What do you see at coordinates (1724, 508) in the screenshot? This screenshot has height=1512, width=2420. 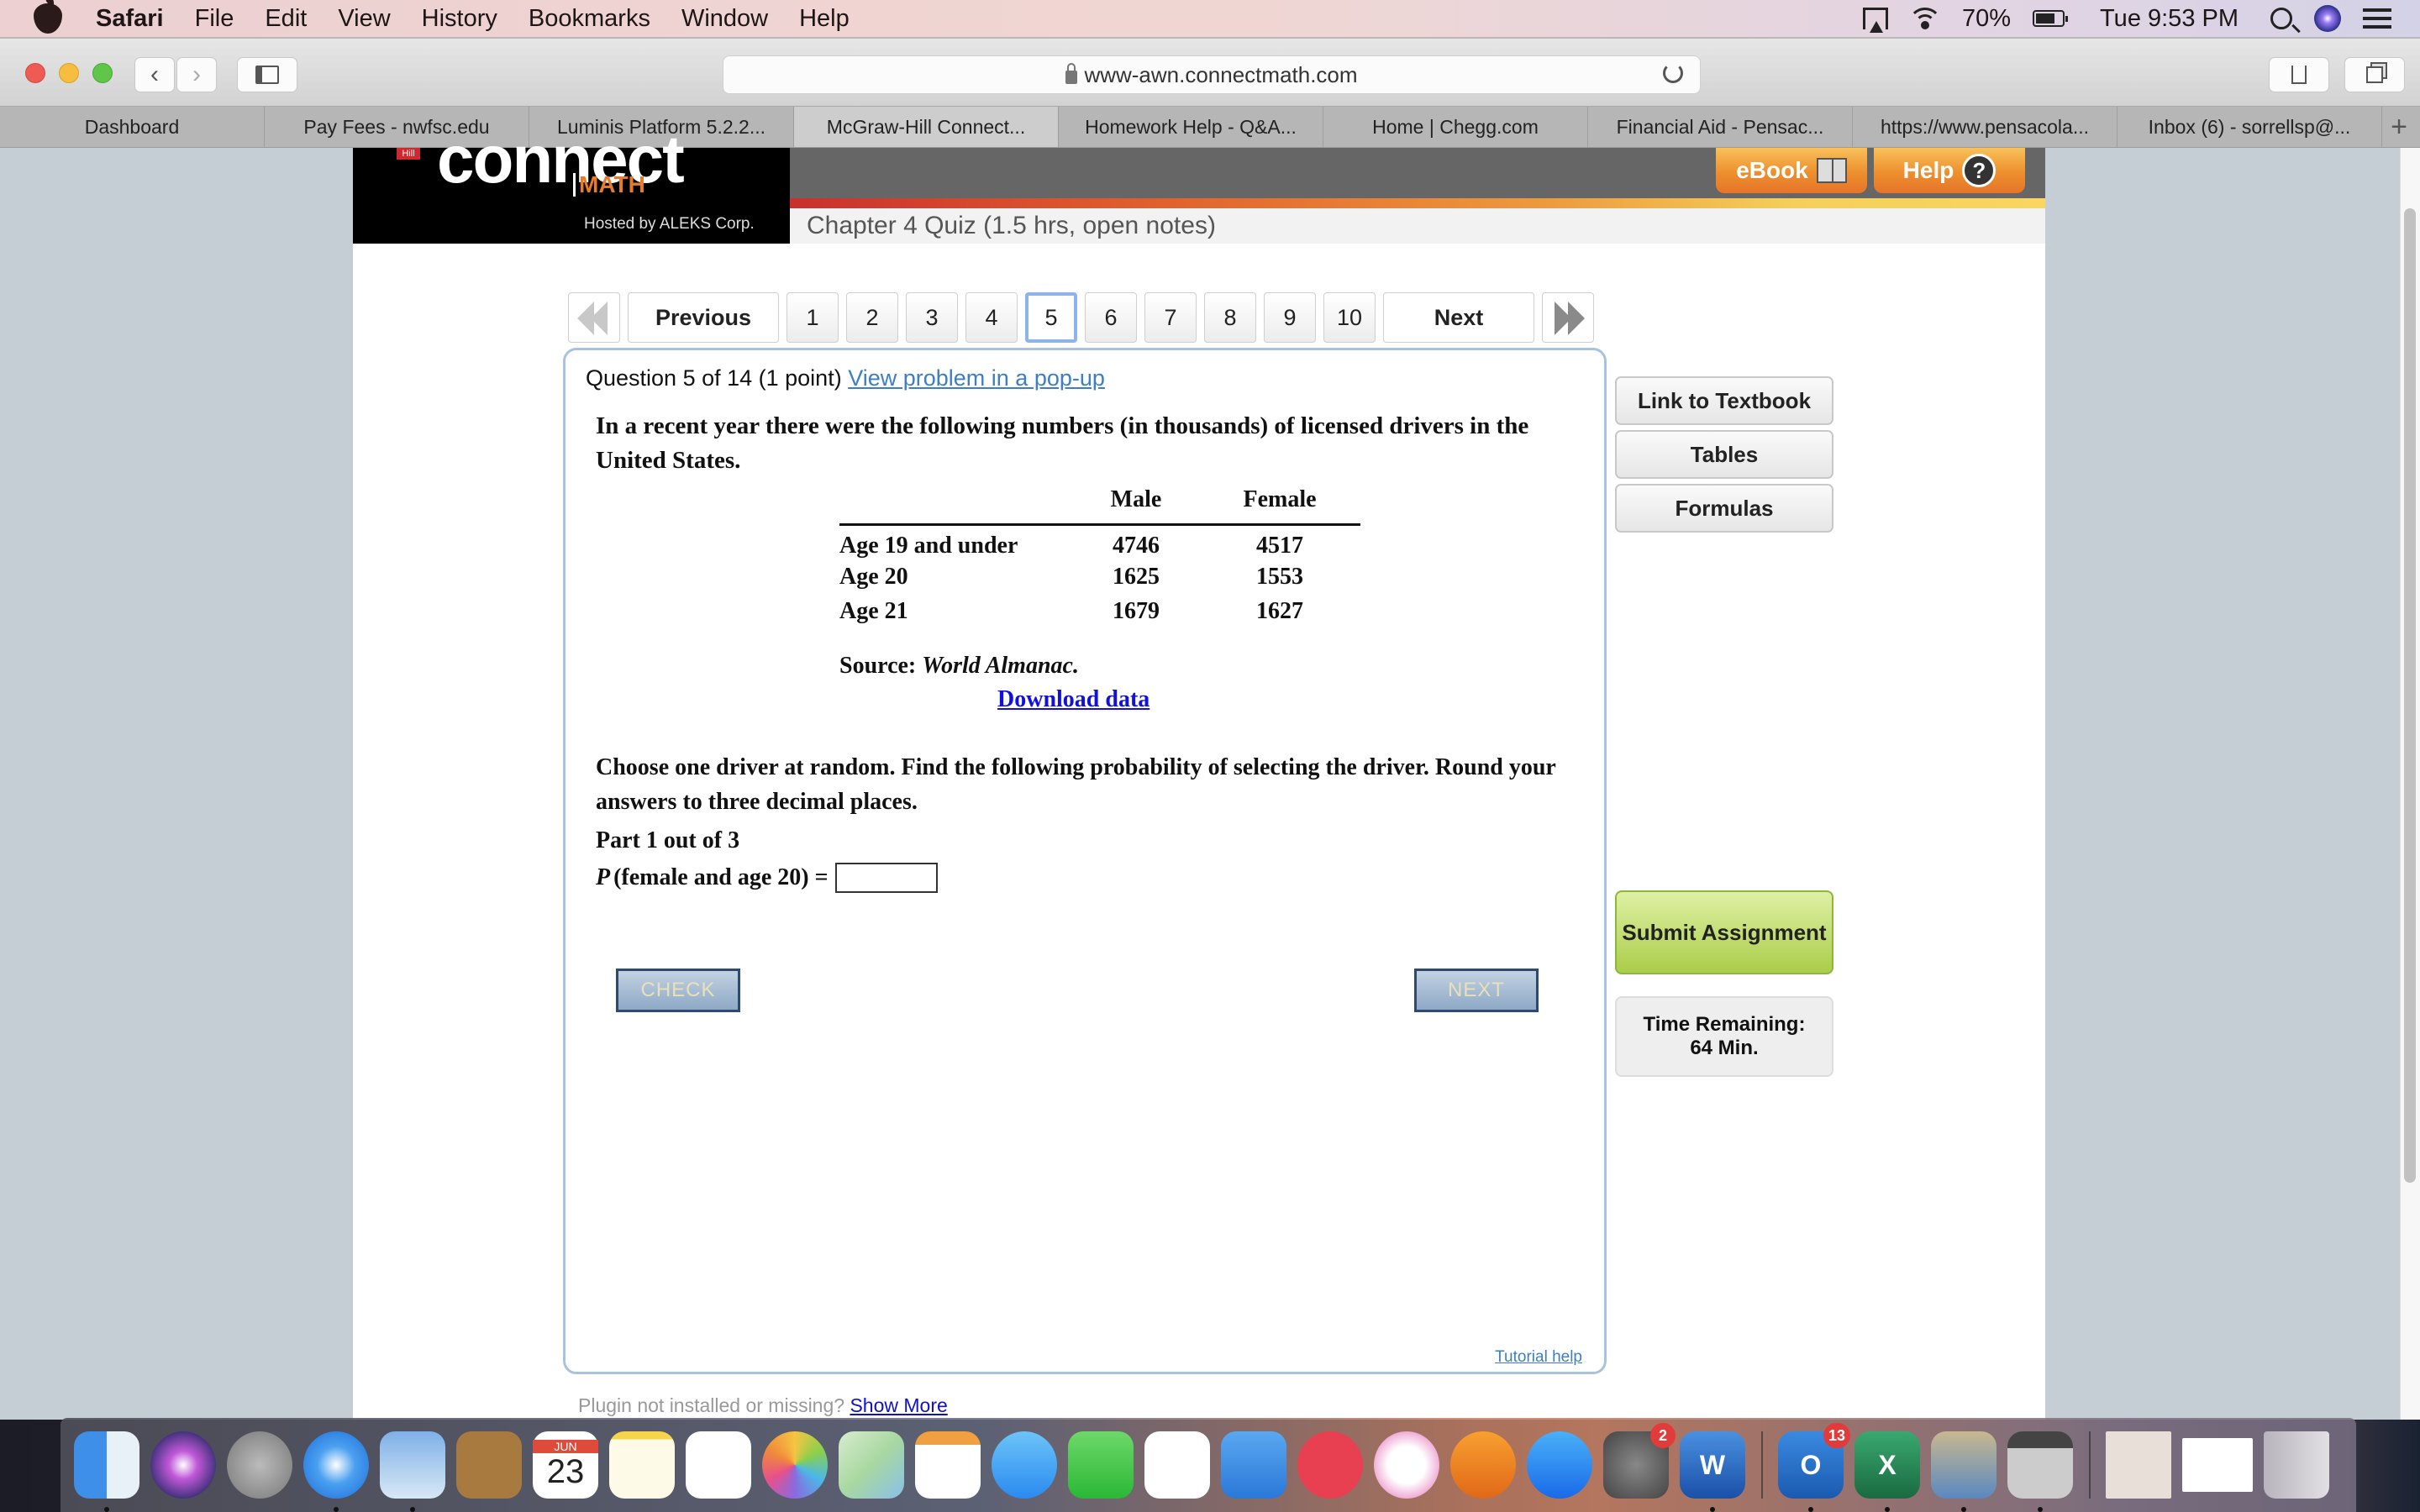 I see `formulas-button: Formulas` at bounding box center [1724, 508].